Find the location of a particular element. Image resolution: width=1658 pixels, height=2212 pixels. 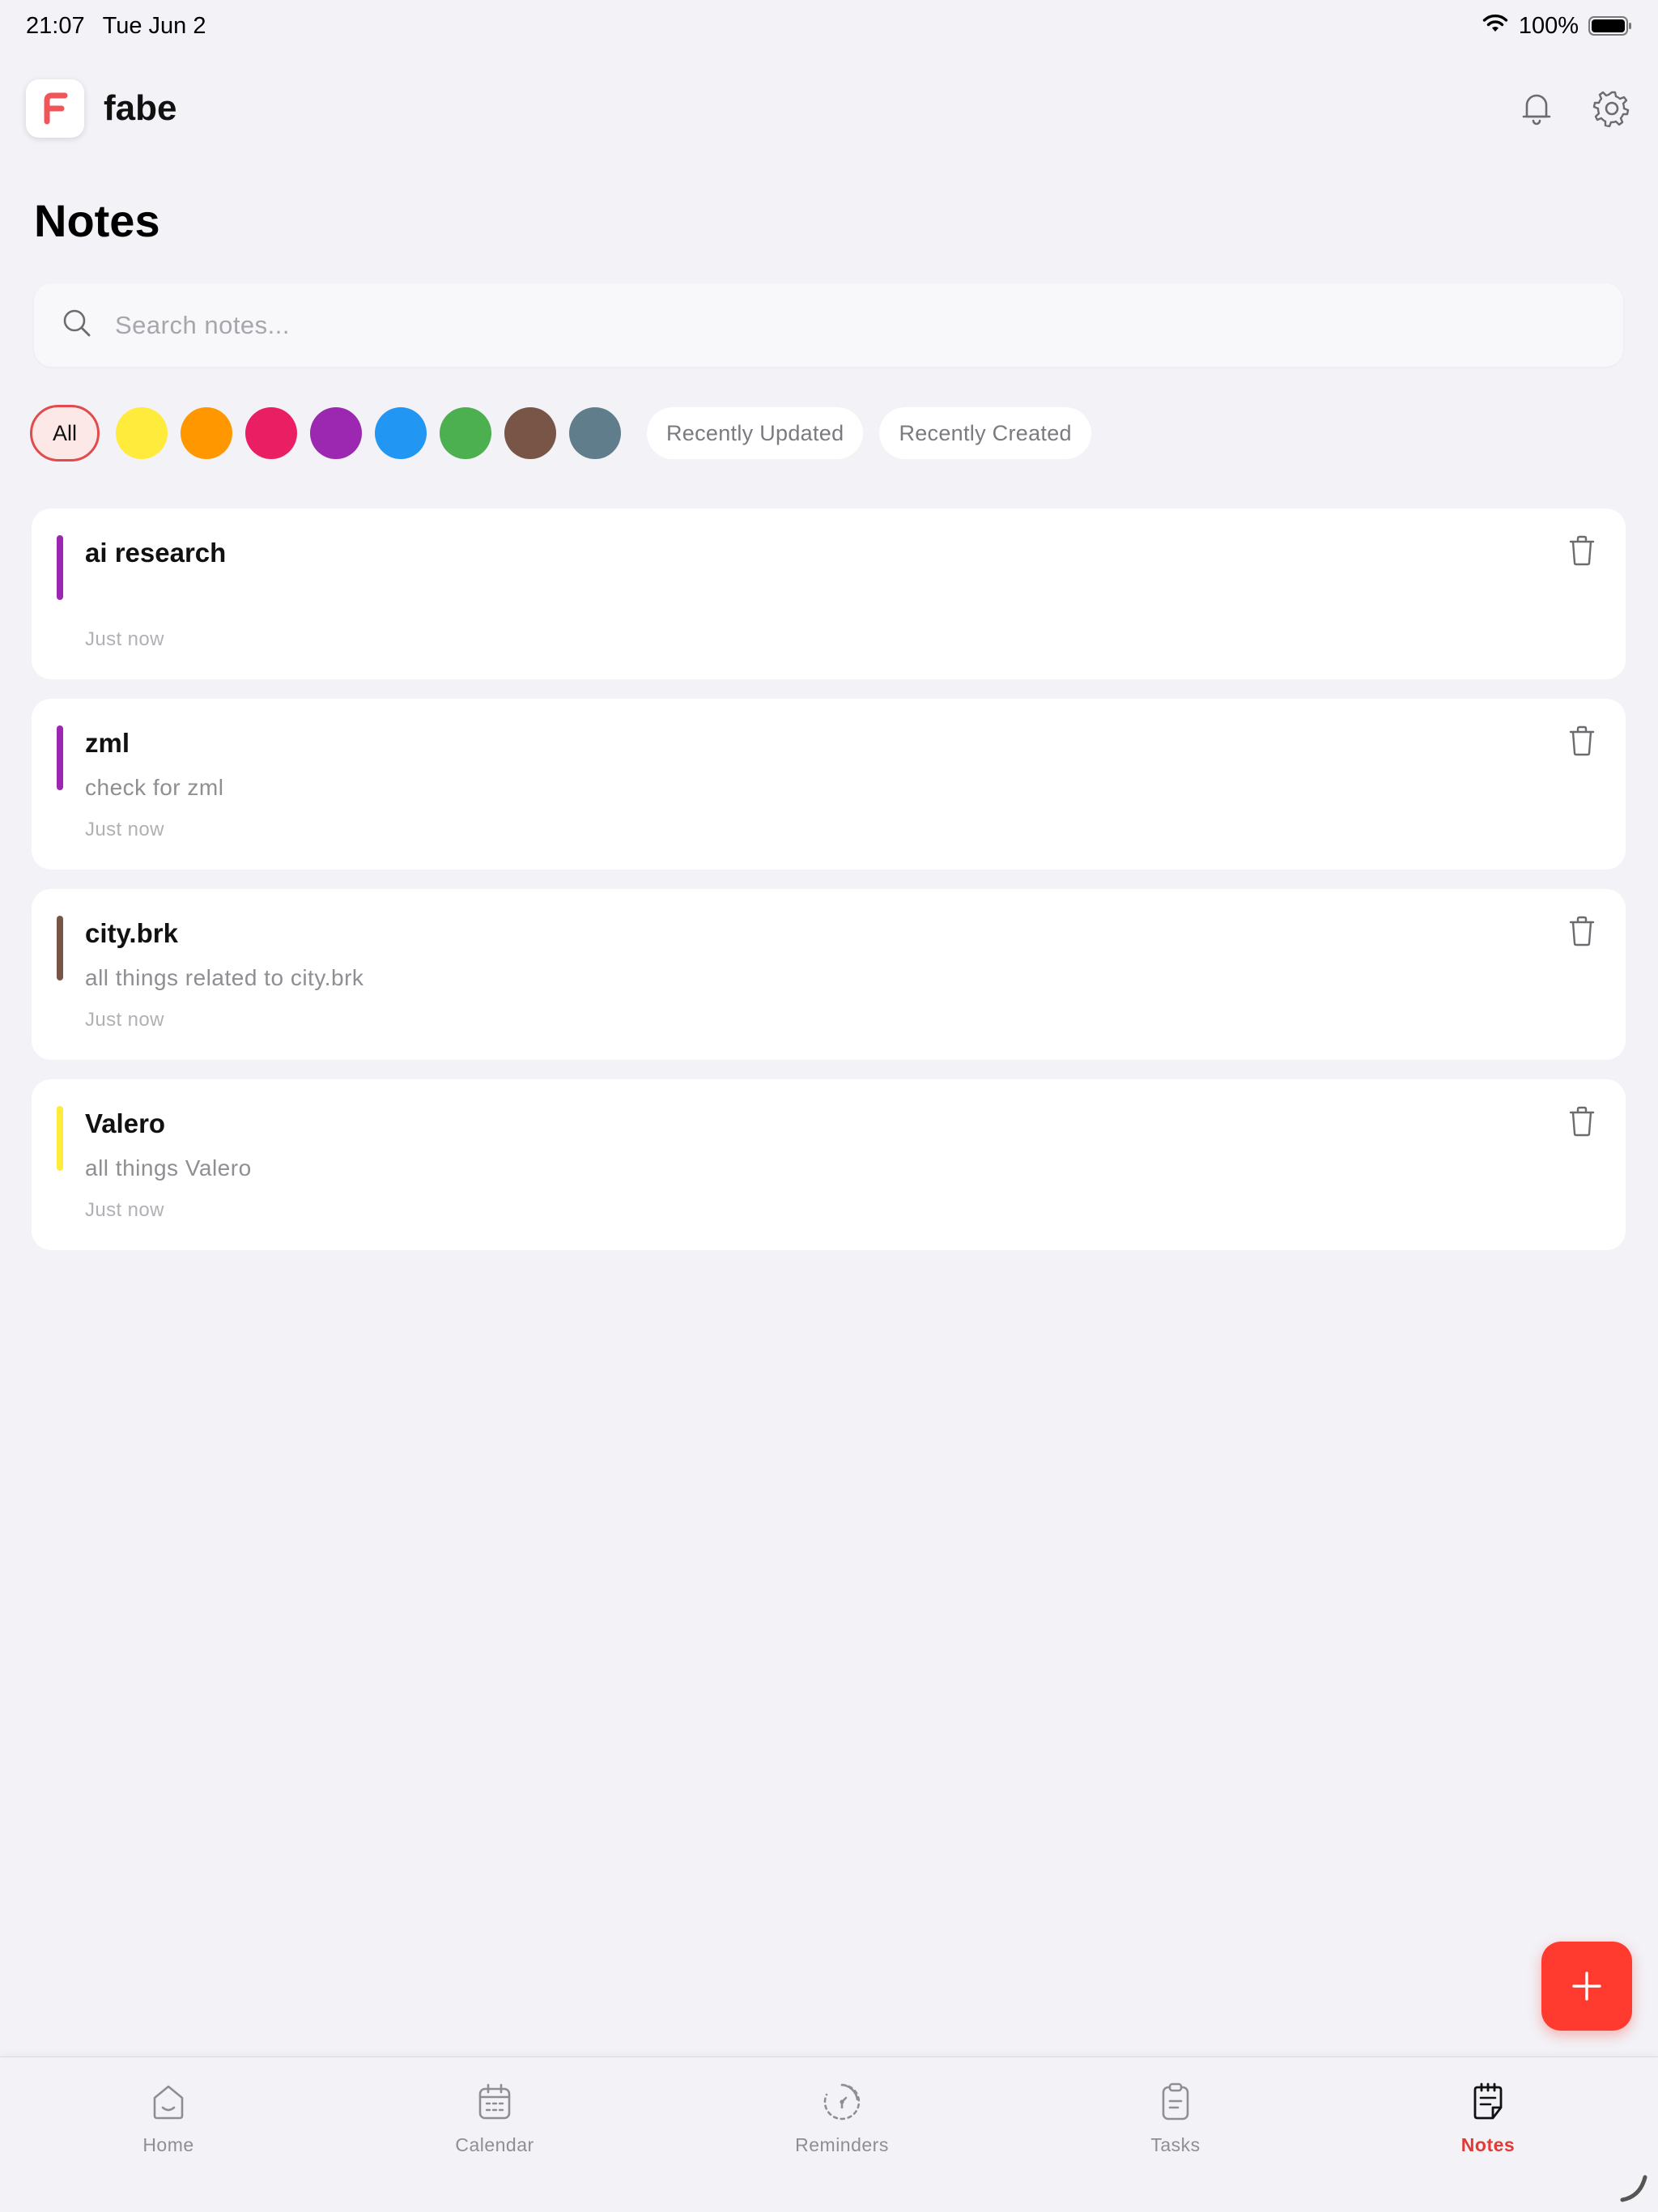

bell-icon is located at coordinates (1536, 109).